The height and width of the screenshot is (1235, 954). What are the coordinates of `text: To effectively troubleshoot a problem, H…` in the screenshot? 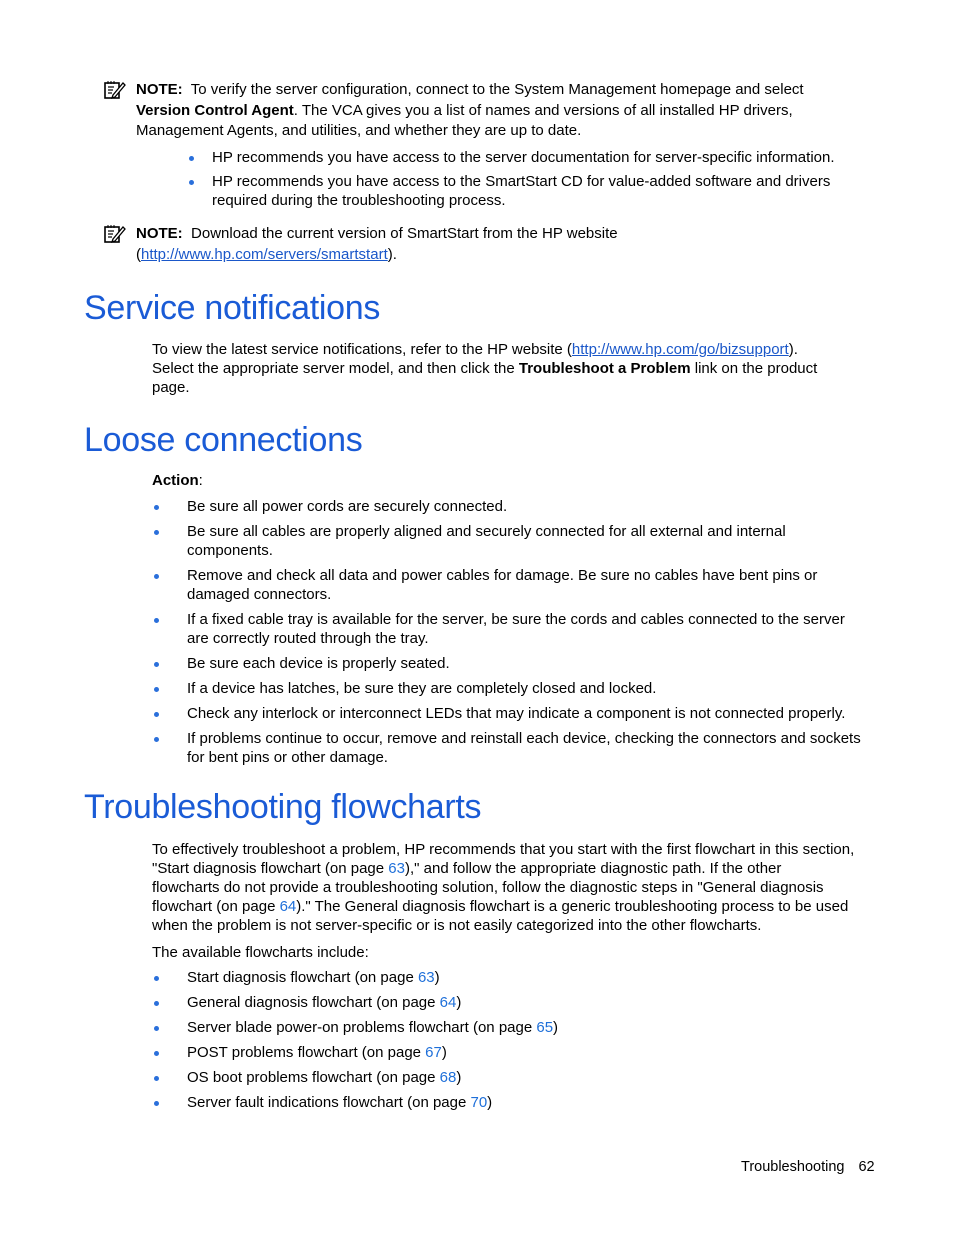 It's located at (503, 849).